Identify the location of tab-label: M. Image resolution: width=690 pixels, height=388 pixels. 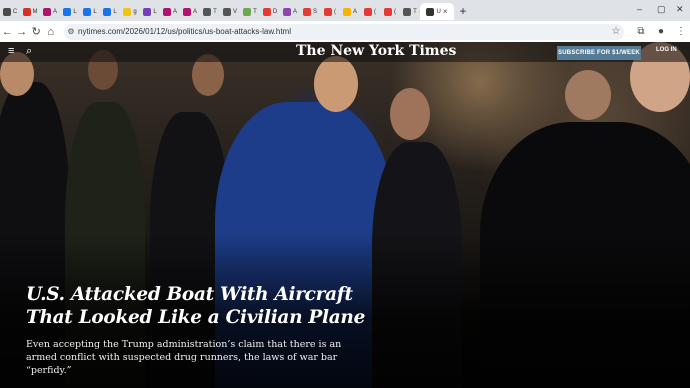
(35, 11).